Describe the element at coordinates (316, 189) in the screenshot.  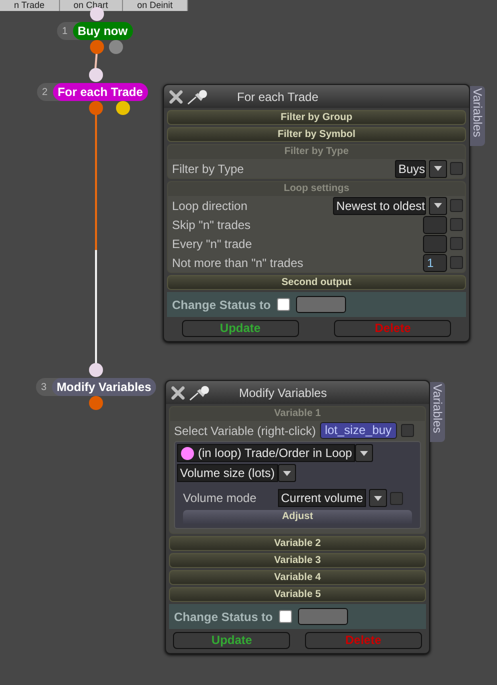
I see `group-title: Loop settings` at that location.